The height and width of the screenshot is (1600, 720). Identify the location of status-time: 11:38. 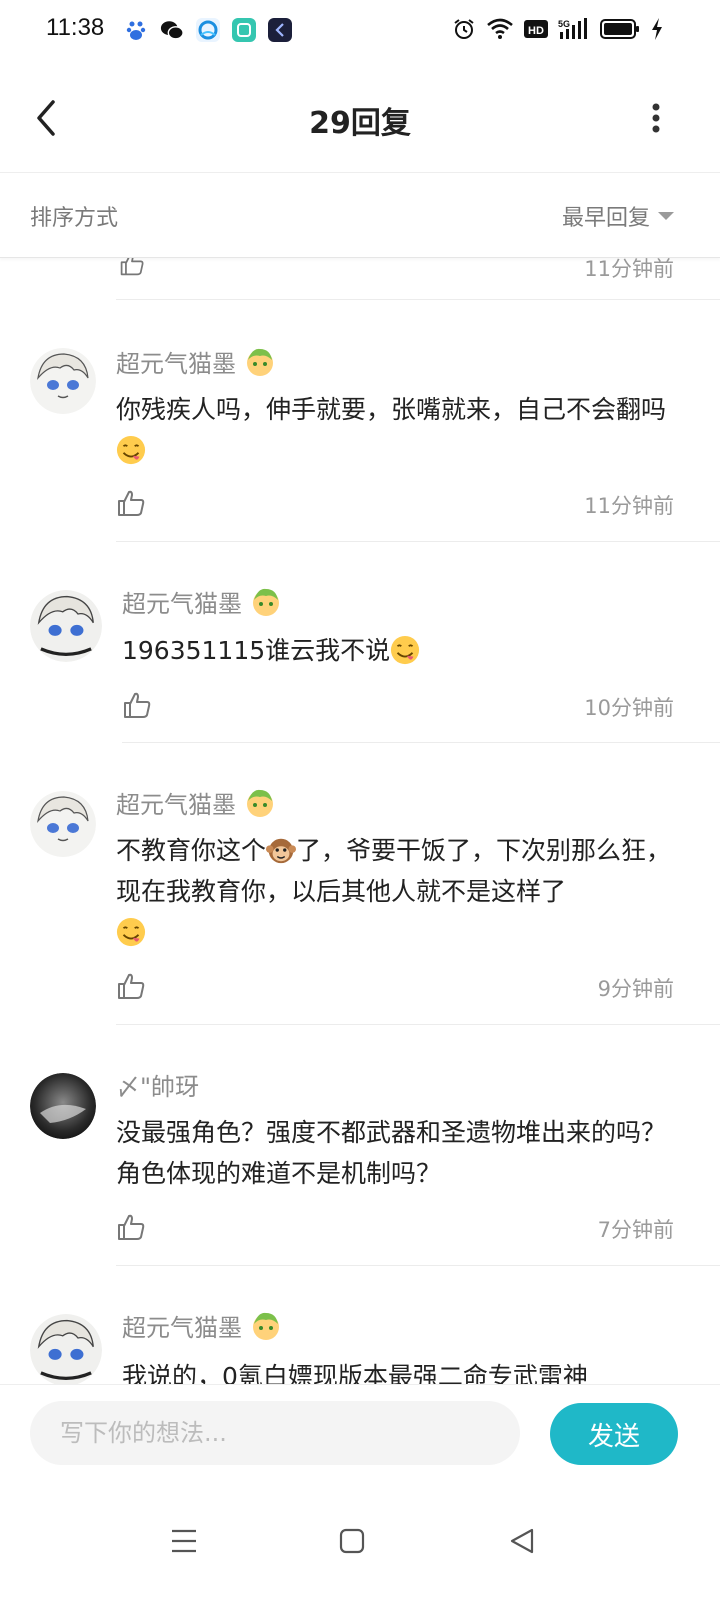
(75, 27).